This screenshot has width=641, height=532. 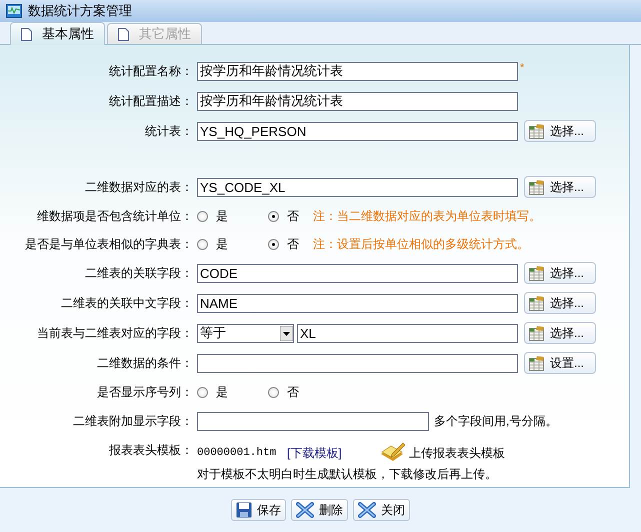 I want to click on tab: 基本属性, so click(x=57, y=33).